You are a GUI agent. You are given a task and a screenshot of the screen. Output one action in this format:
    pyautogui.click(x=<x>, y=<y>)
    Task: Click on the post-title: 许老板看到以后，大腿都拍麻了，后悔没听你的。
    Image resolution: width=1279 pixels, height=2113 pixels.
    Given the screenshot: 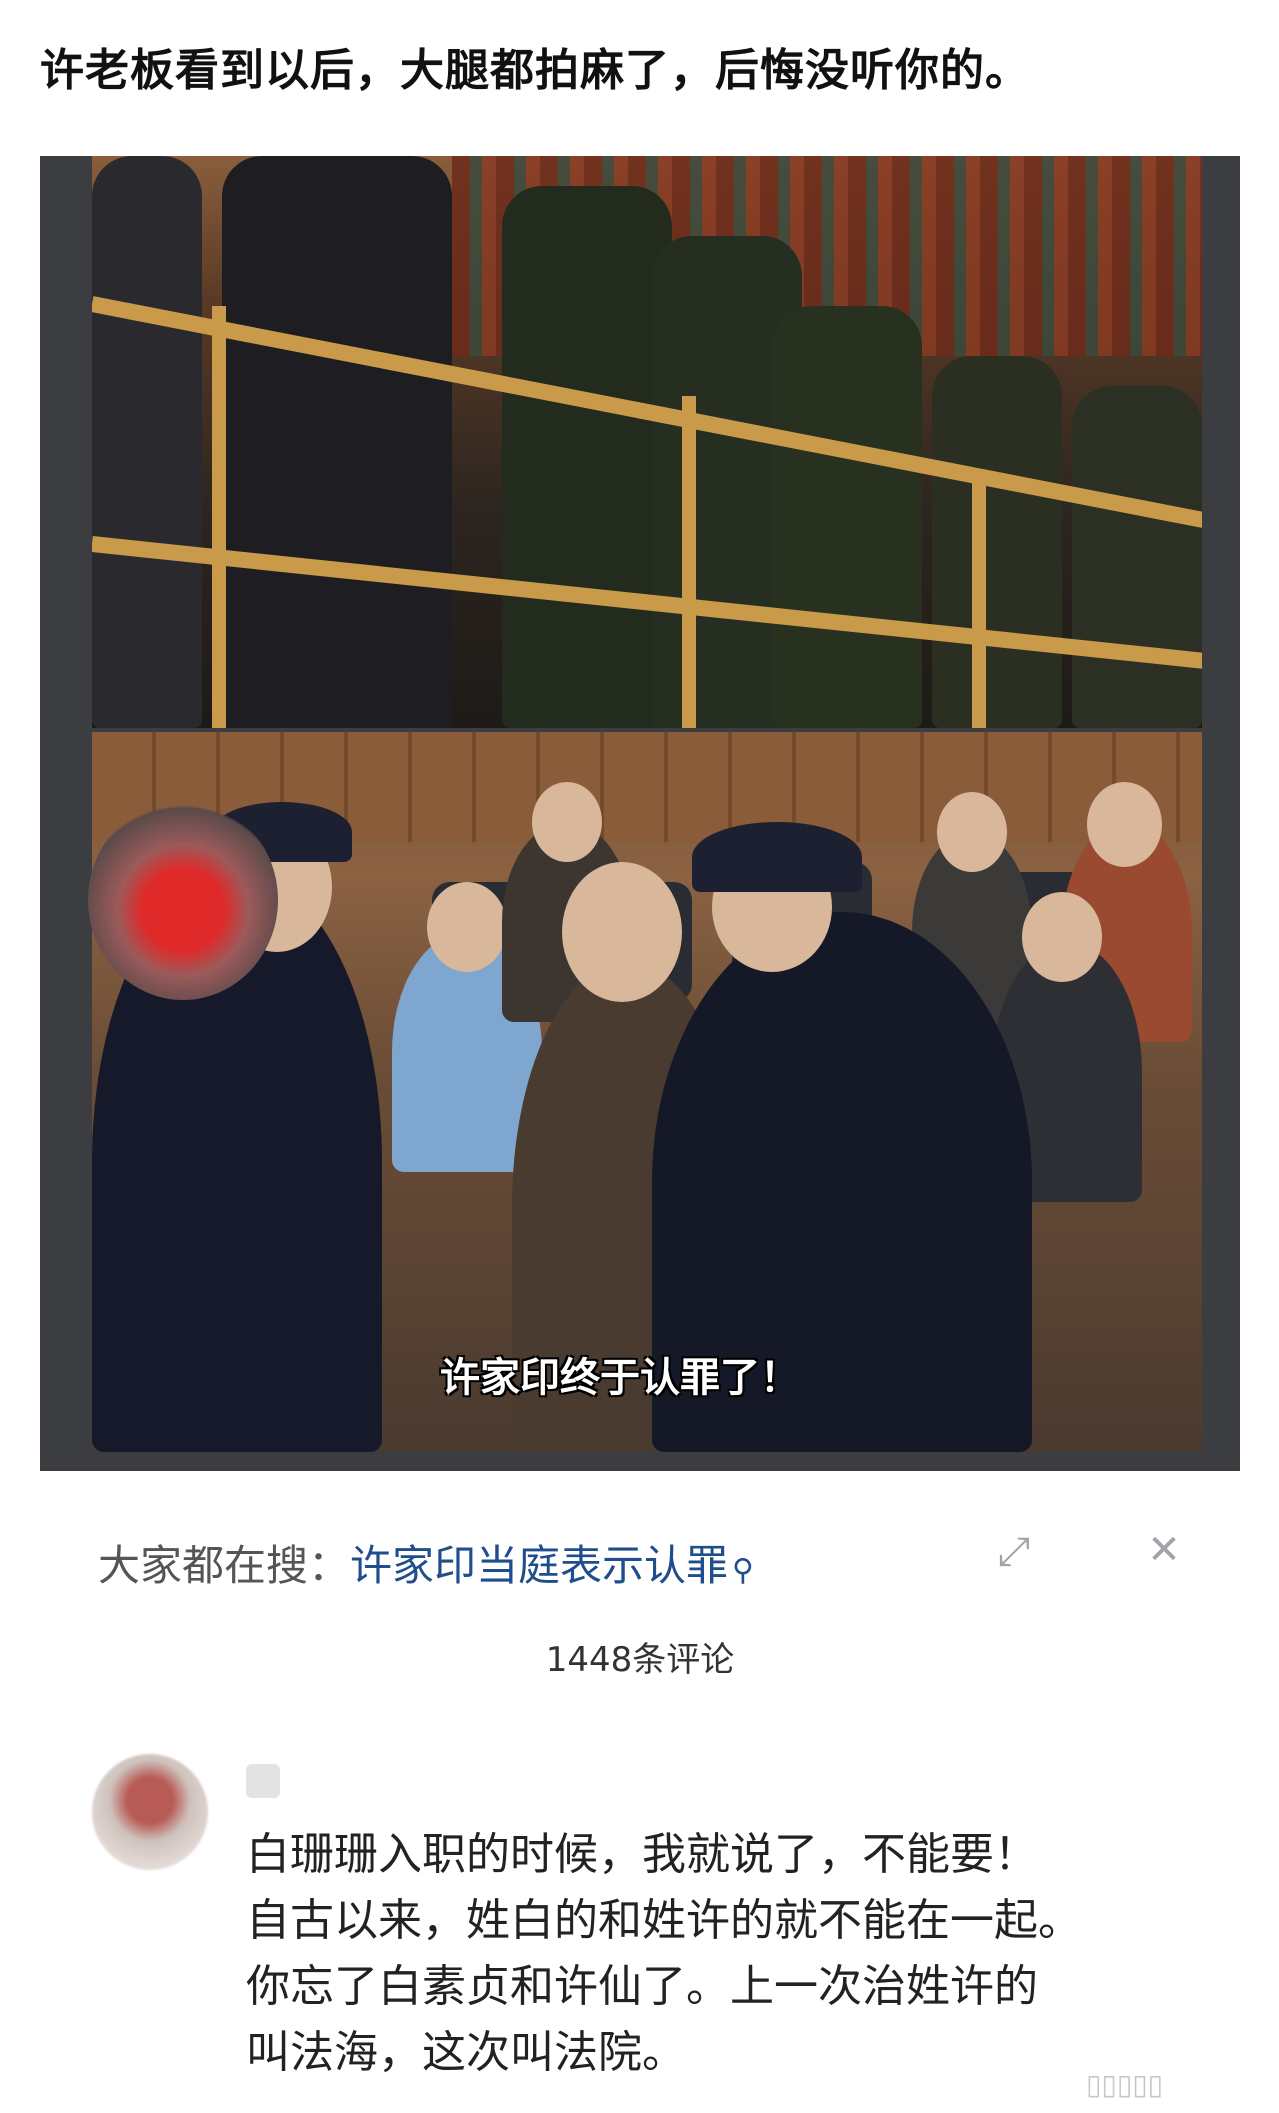 What is the action you would take?
    pyautogui.click(x=535, y=70)
    